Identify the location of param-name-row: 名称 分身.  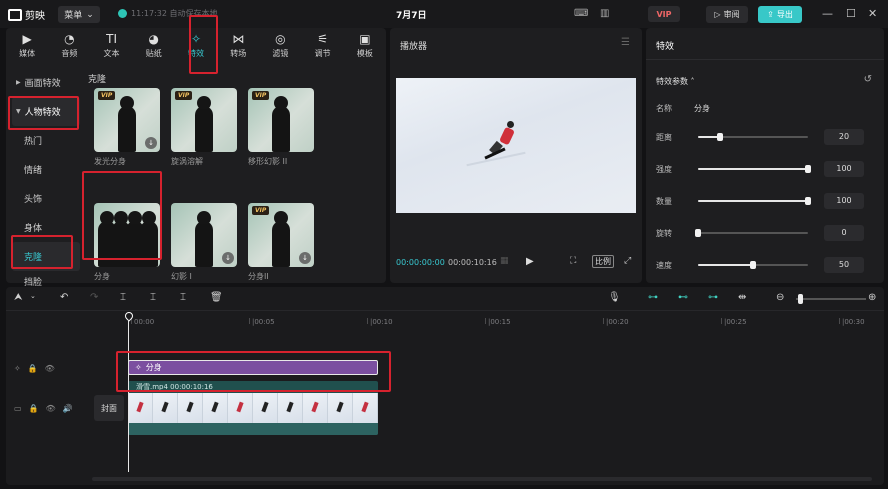
(767, 108).